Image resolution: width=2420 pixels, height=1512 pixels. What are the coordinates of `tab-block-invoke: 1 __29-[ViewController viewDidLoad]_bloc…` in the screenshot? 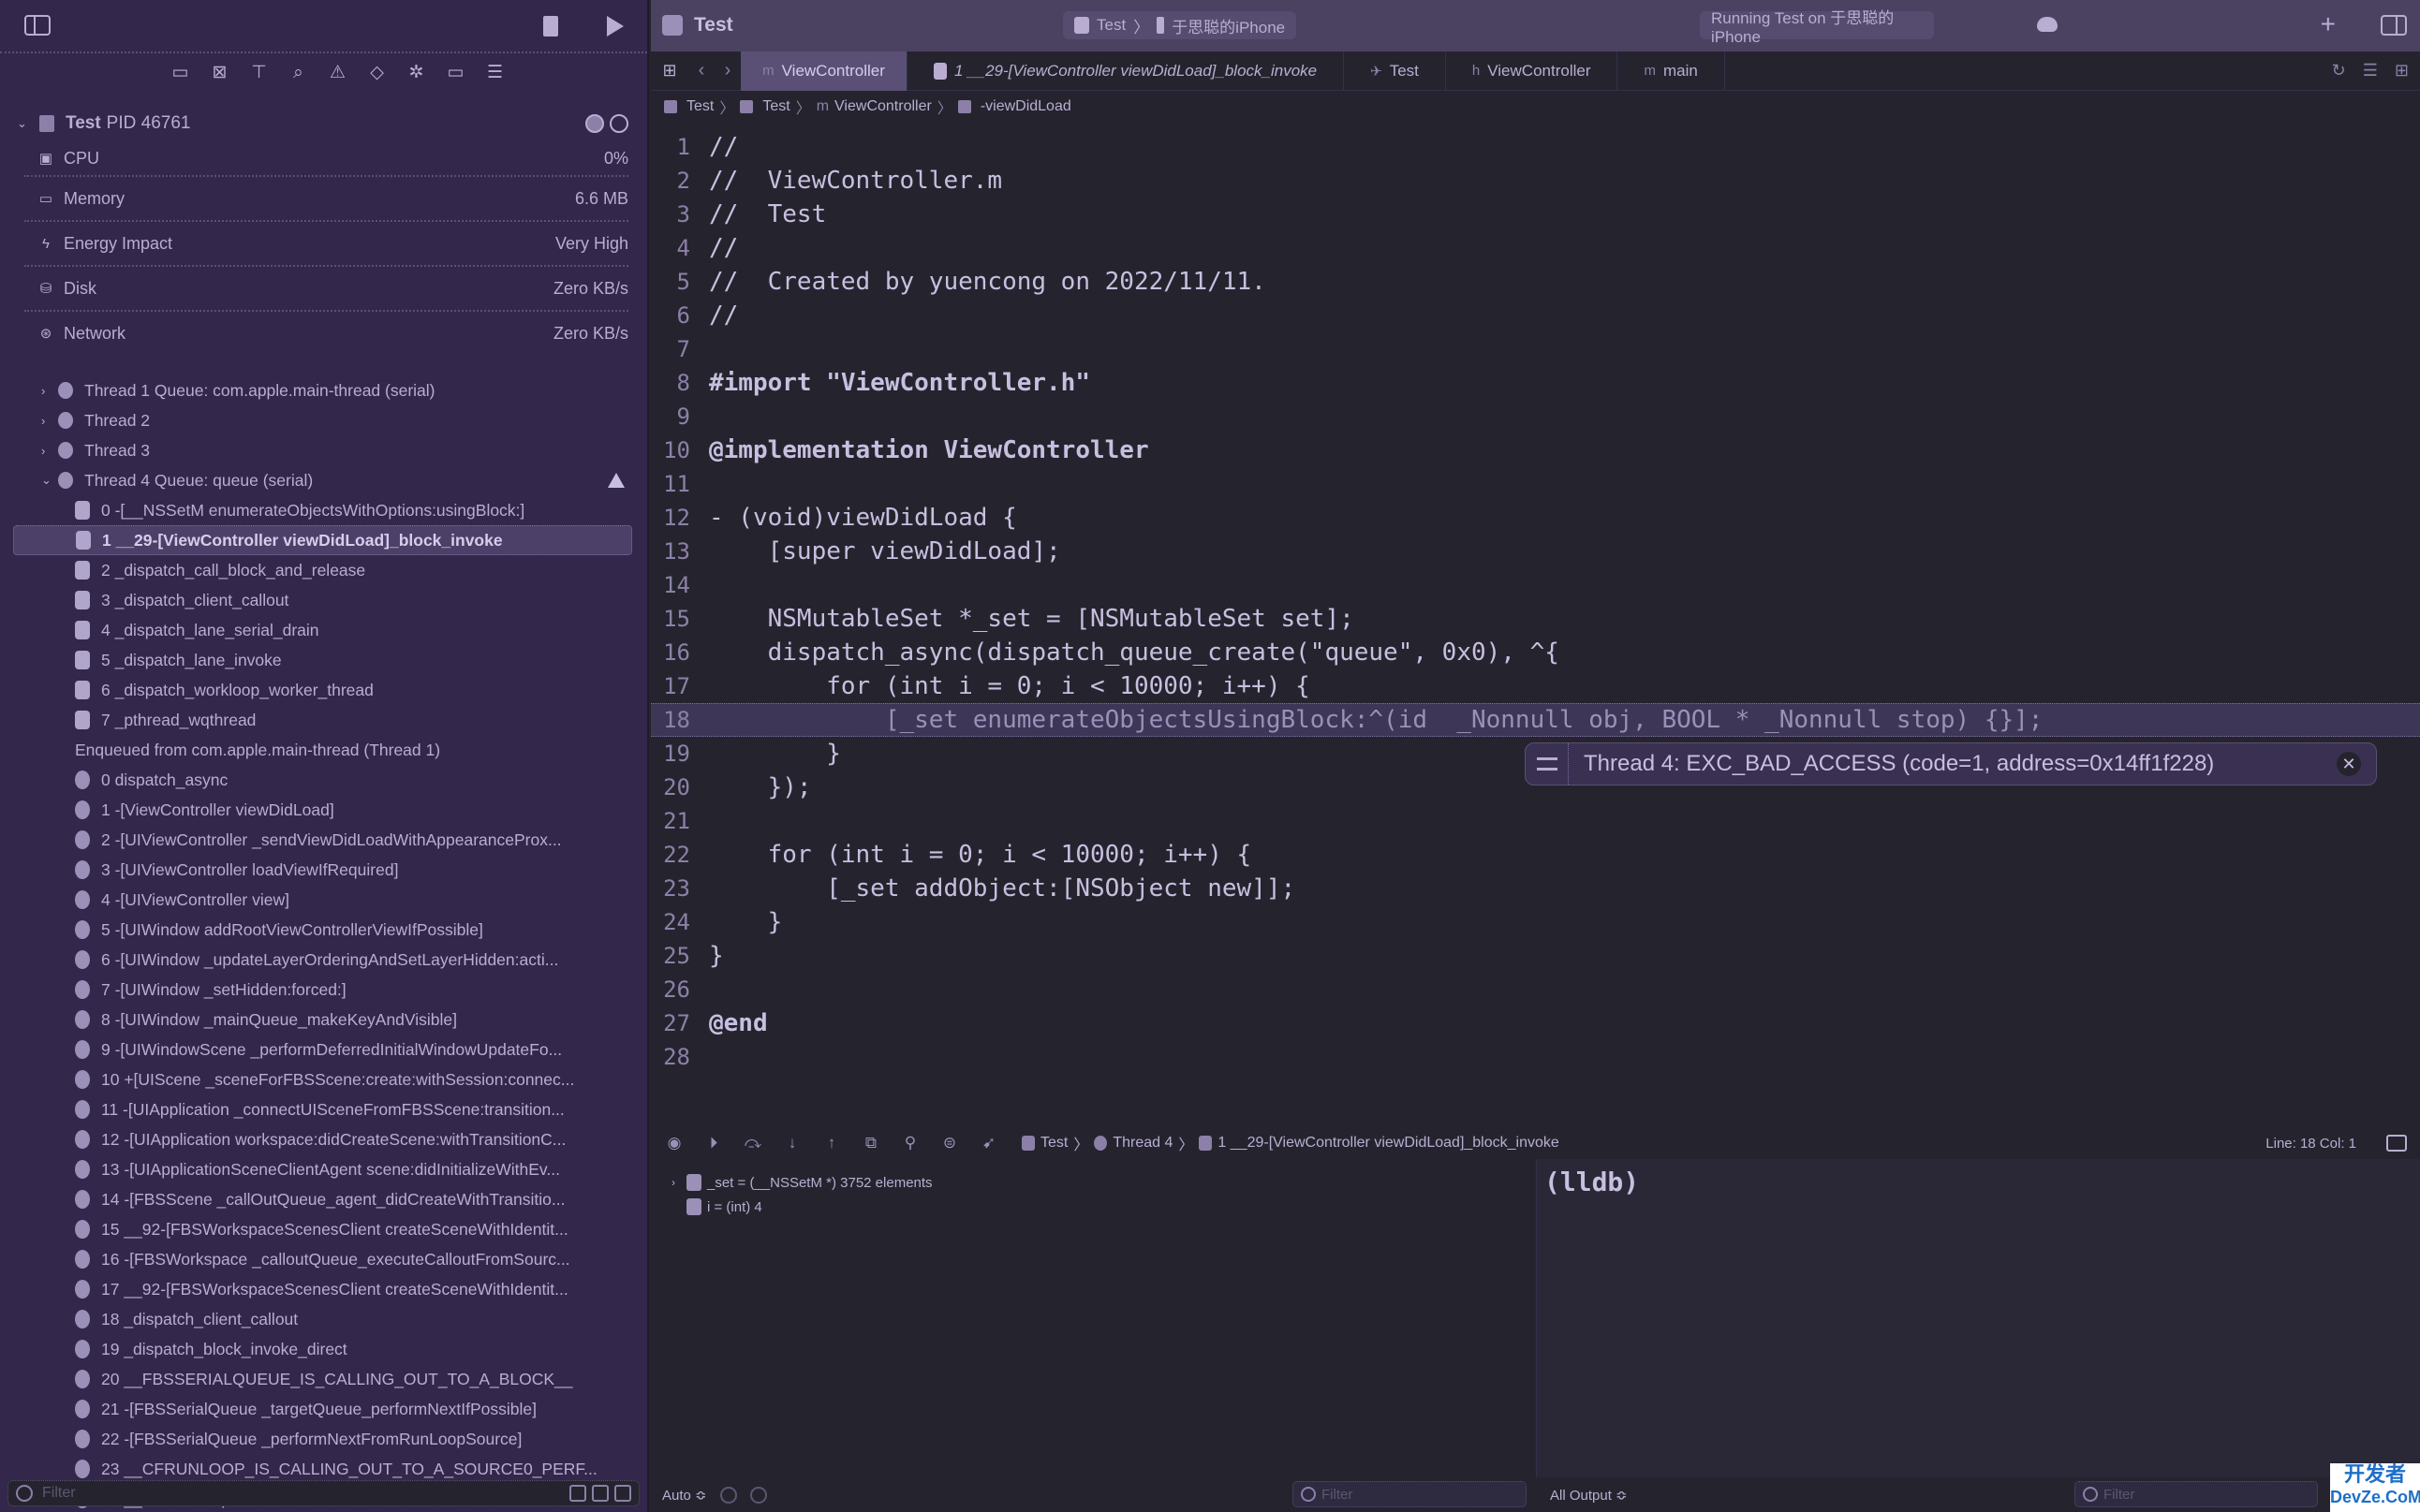 It's located at (1126, 71).